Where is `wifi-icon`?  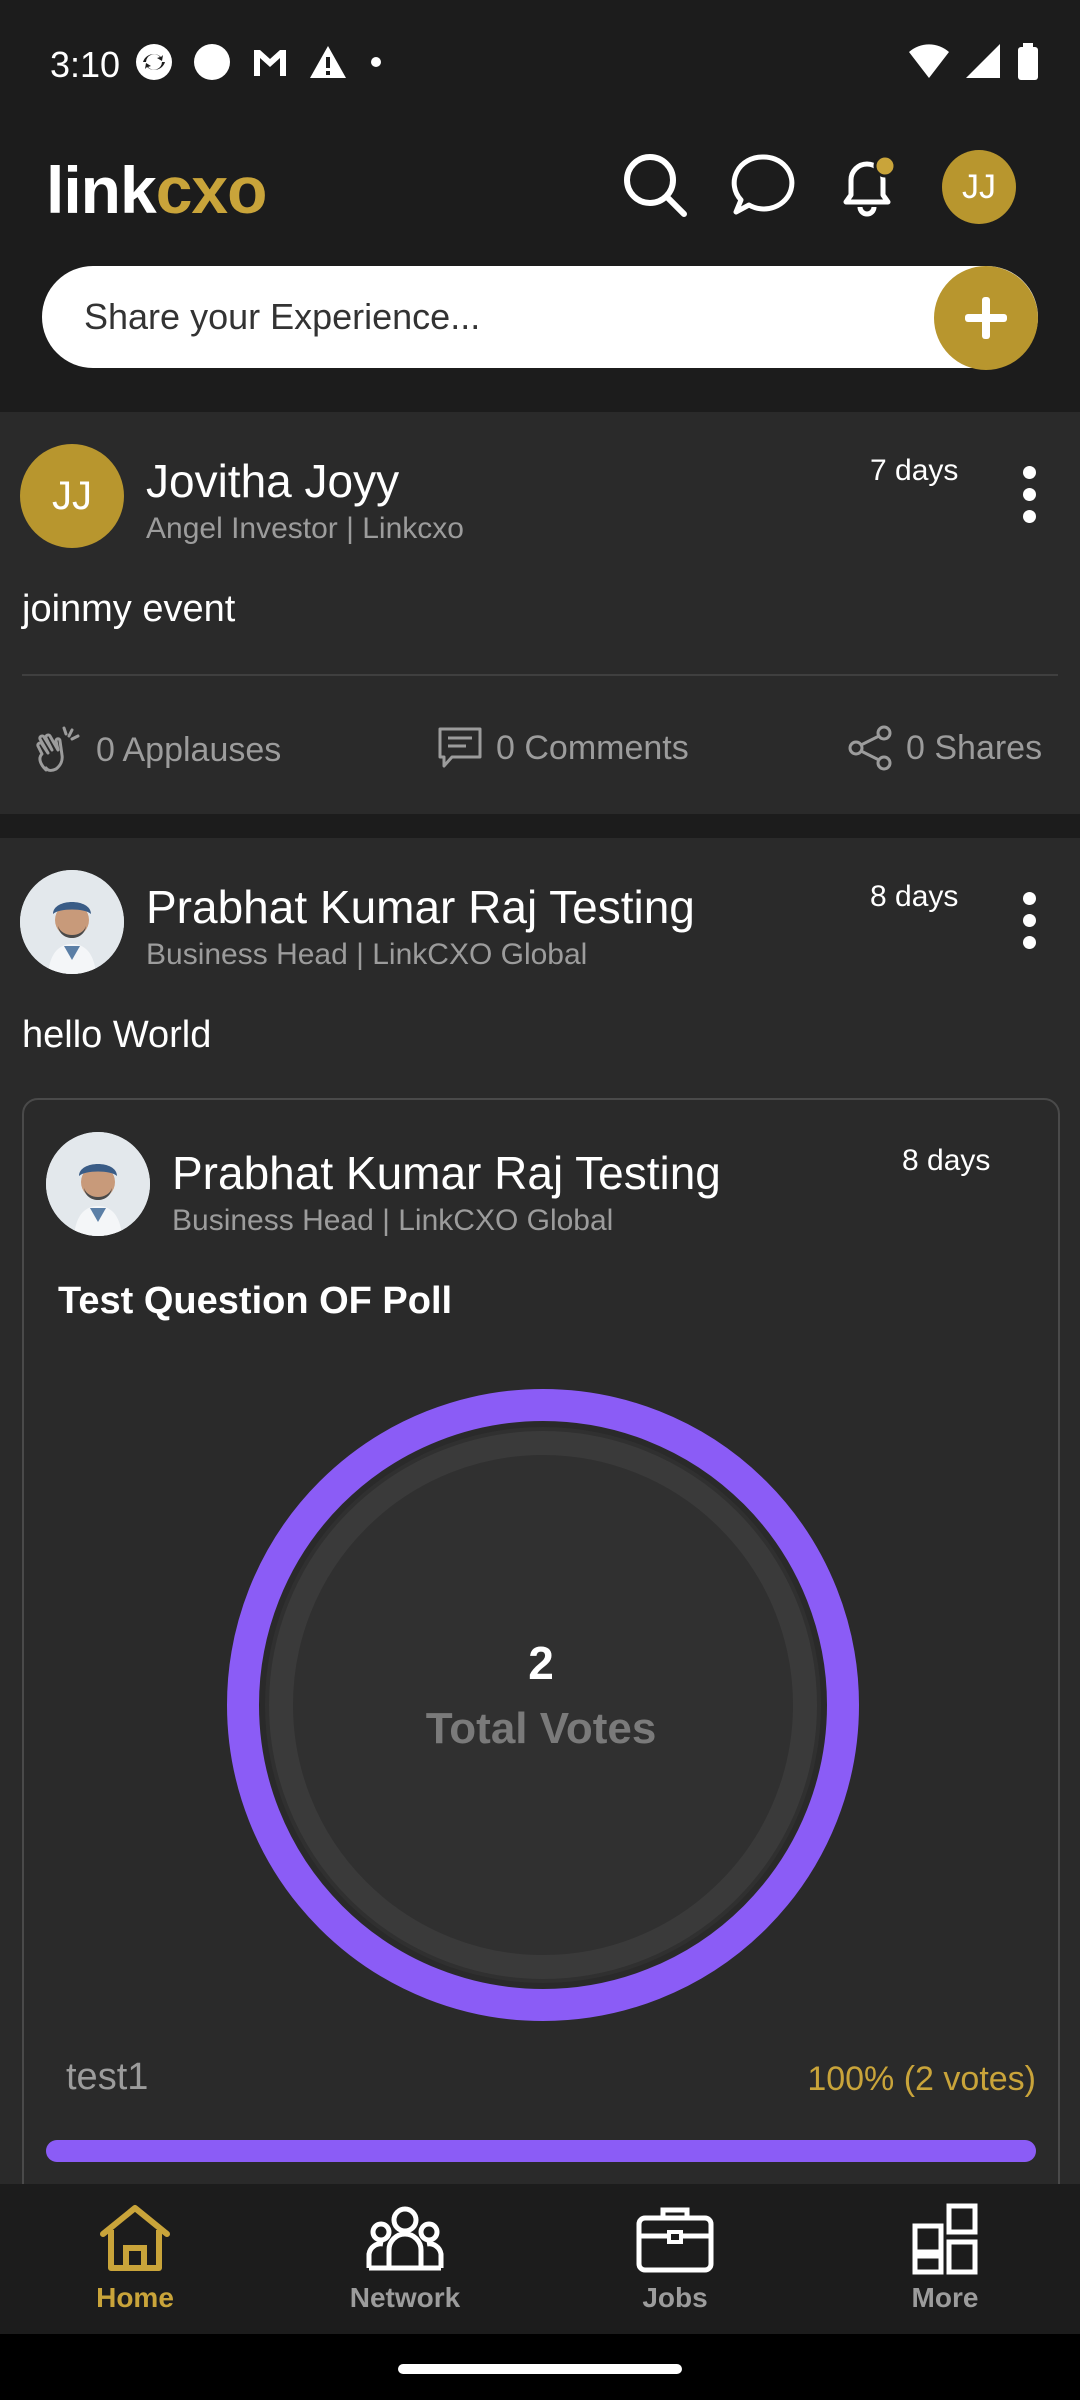
wifi-icon is located at coordinates (929, 61).